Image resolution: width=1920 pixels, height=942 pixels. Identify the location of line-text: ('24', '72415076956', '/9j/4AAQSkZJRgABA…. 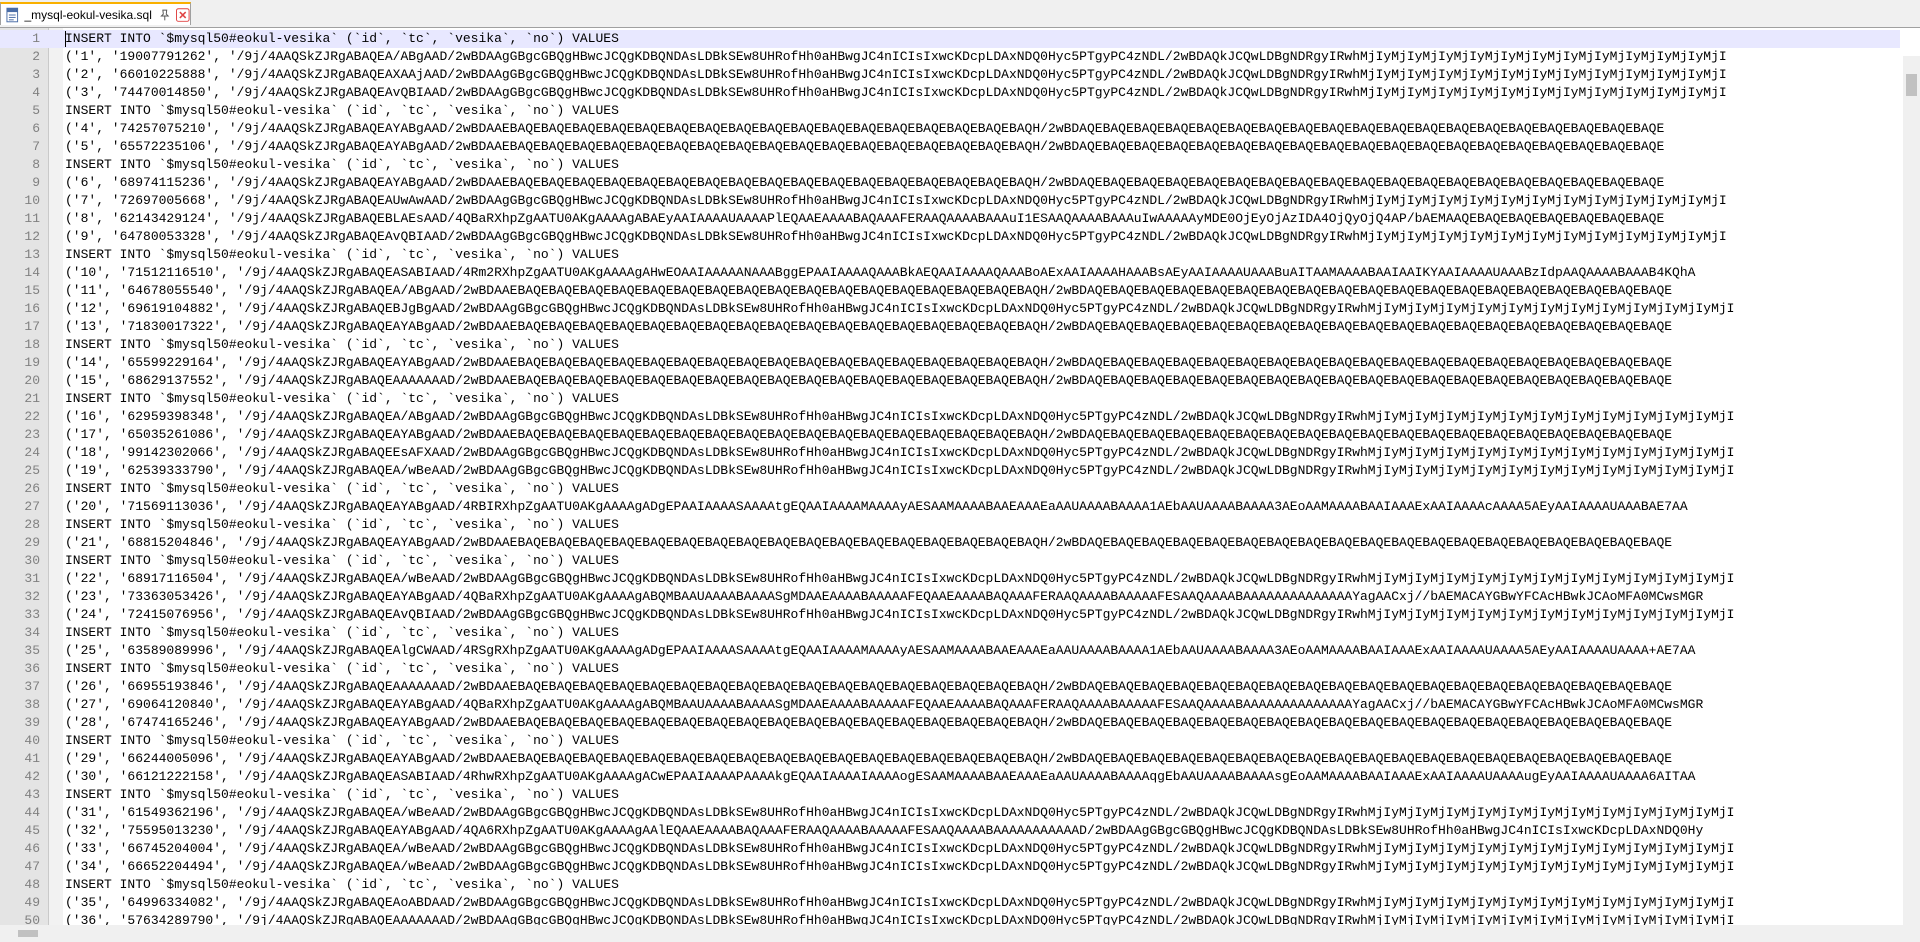
(982, 615).